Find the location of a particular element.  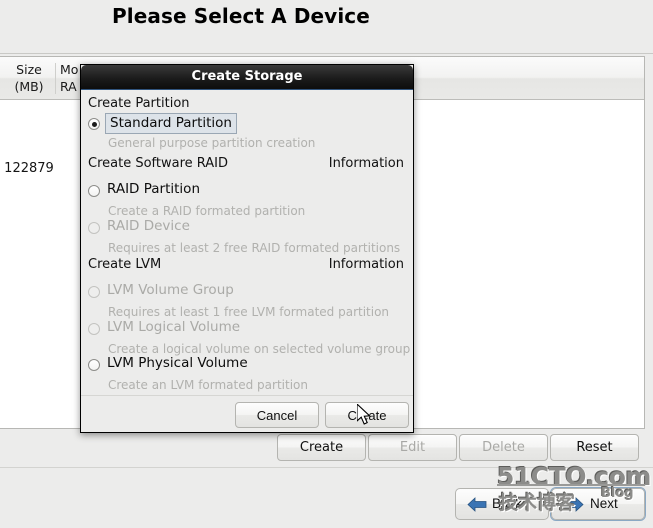

dialog-titlebar: Create Storage is located at coordinates (247, 77).